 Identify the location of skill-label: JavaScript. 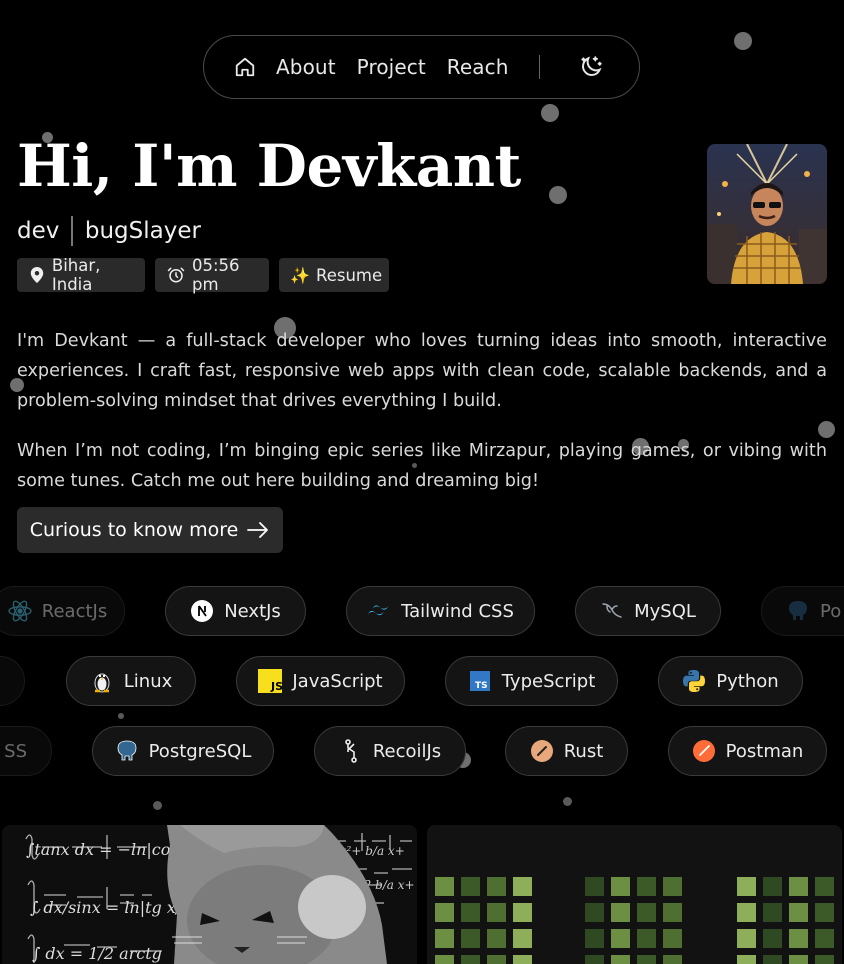
(337, 681).